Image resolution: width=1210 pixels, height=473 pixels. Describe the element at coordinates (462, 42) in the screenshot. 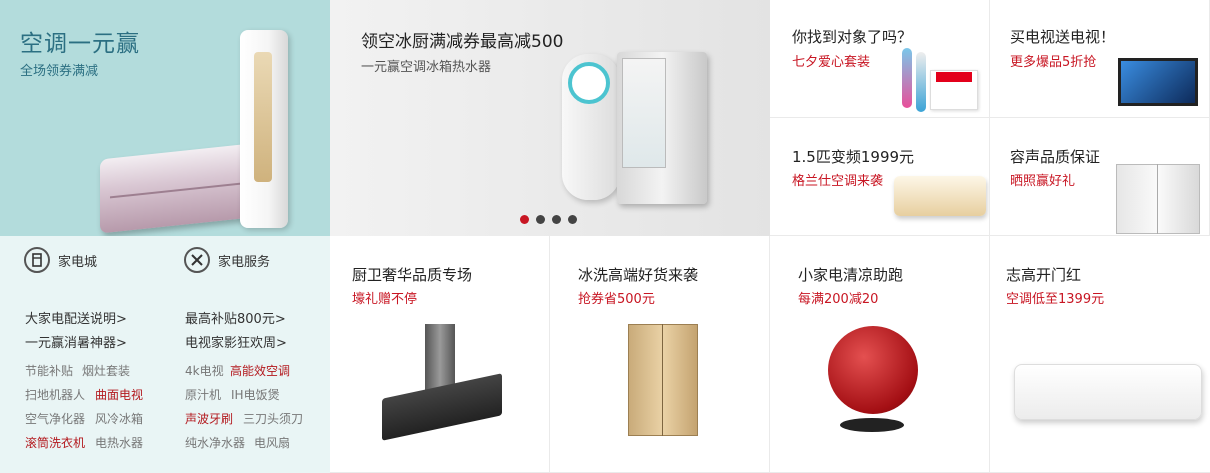

I see `banner-title: 领空冰厨满减券最高减500` at that location.